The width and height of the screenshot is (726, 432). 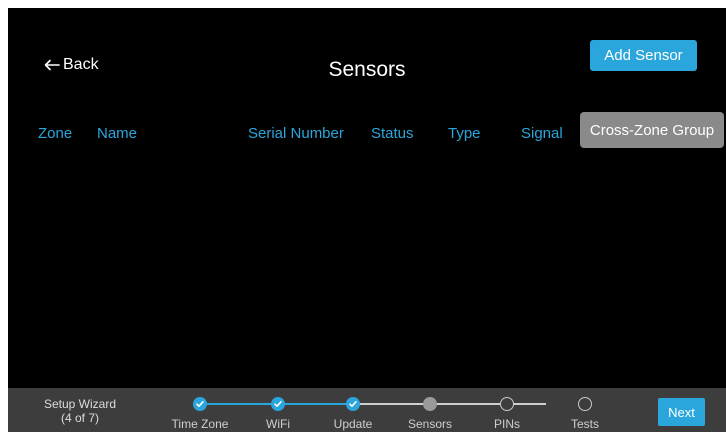 I want to click on column-header-name: Name, so click(x=117, y=133).